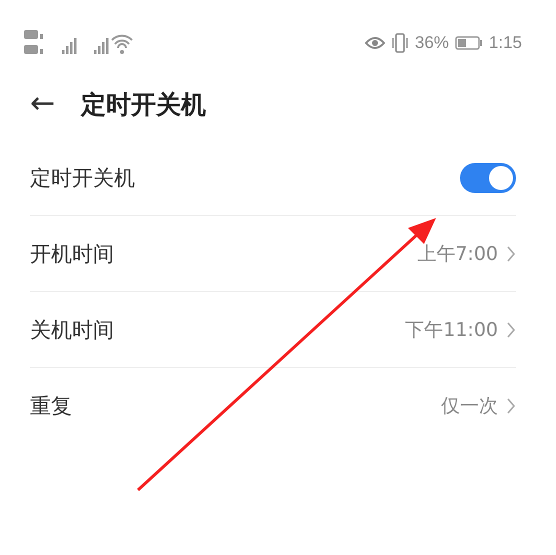  Describe the element at coordinates (72, 330) in the screenshot. I see `setting-label: 关机时间` at that location.